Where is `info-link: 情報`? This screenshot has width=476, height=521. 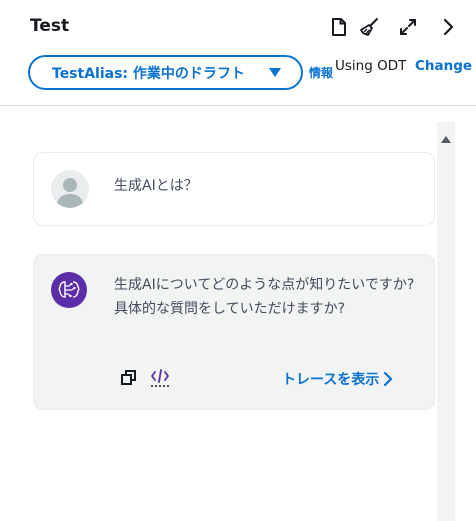
info-link: 情報 is located at coordinates (321, 72).